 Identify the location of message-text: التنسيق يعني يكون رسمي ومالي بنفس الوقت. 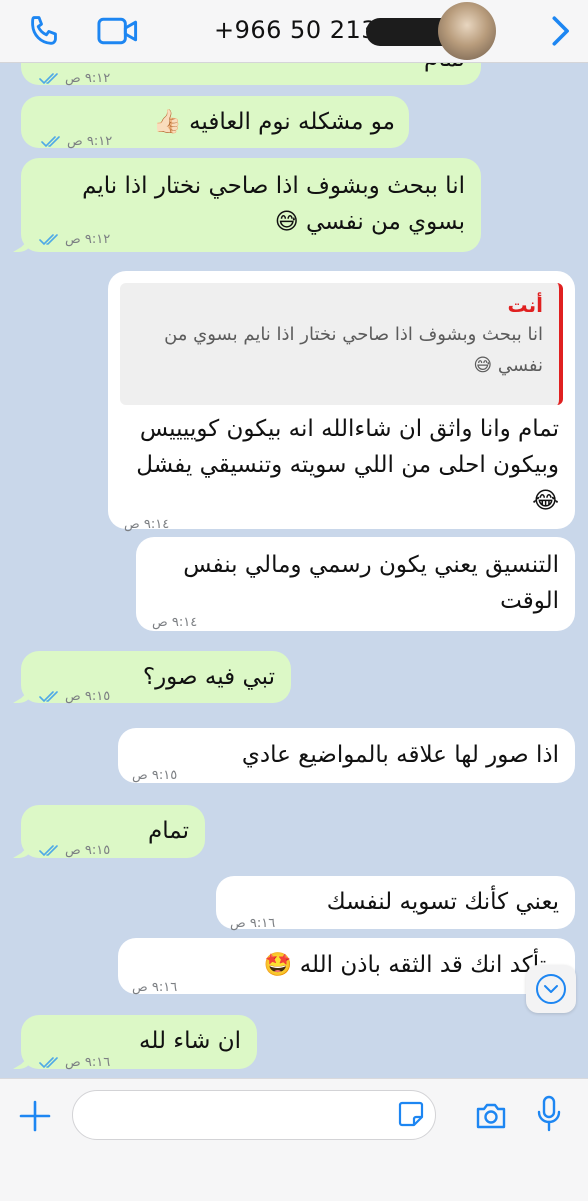
(371, 583).